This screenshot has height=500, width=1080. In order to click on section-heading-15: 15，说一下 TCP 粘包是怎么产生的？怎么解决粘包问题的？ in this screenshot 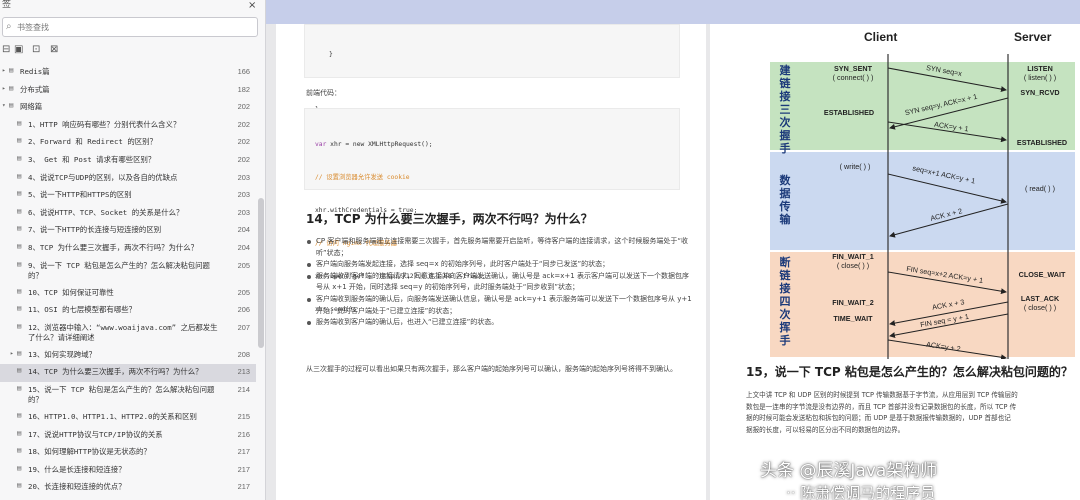, I will do `click(909, 372)`.